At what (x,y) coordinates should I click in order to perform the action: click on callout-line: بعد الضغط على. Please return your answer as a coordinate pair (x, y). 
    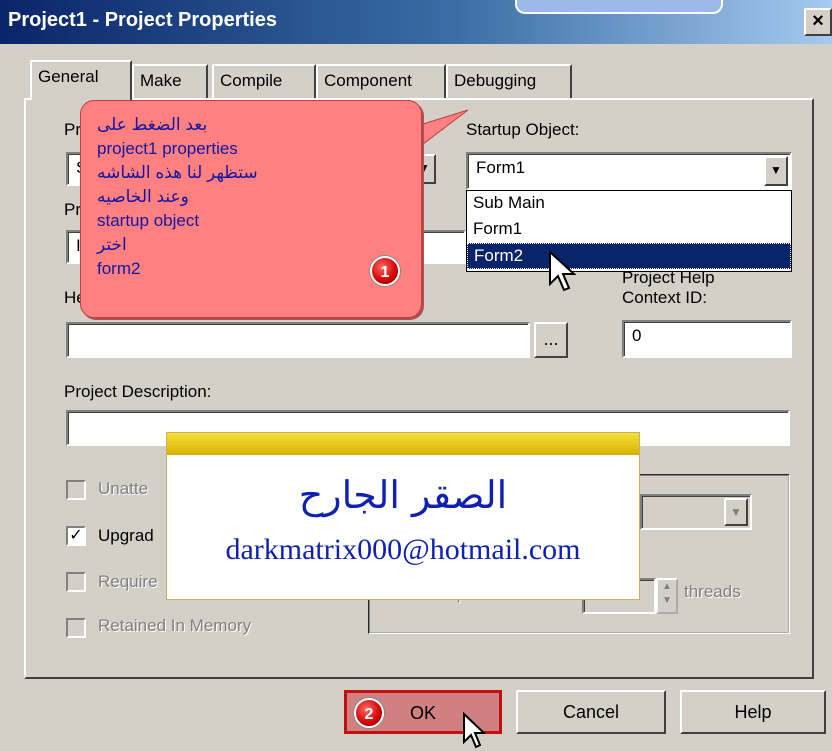
    Looking at the image, I should click on (152, 124).